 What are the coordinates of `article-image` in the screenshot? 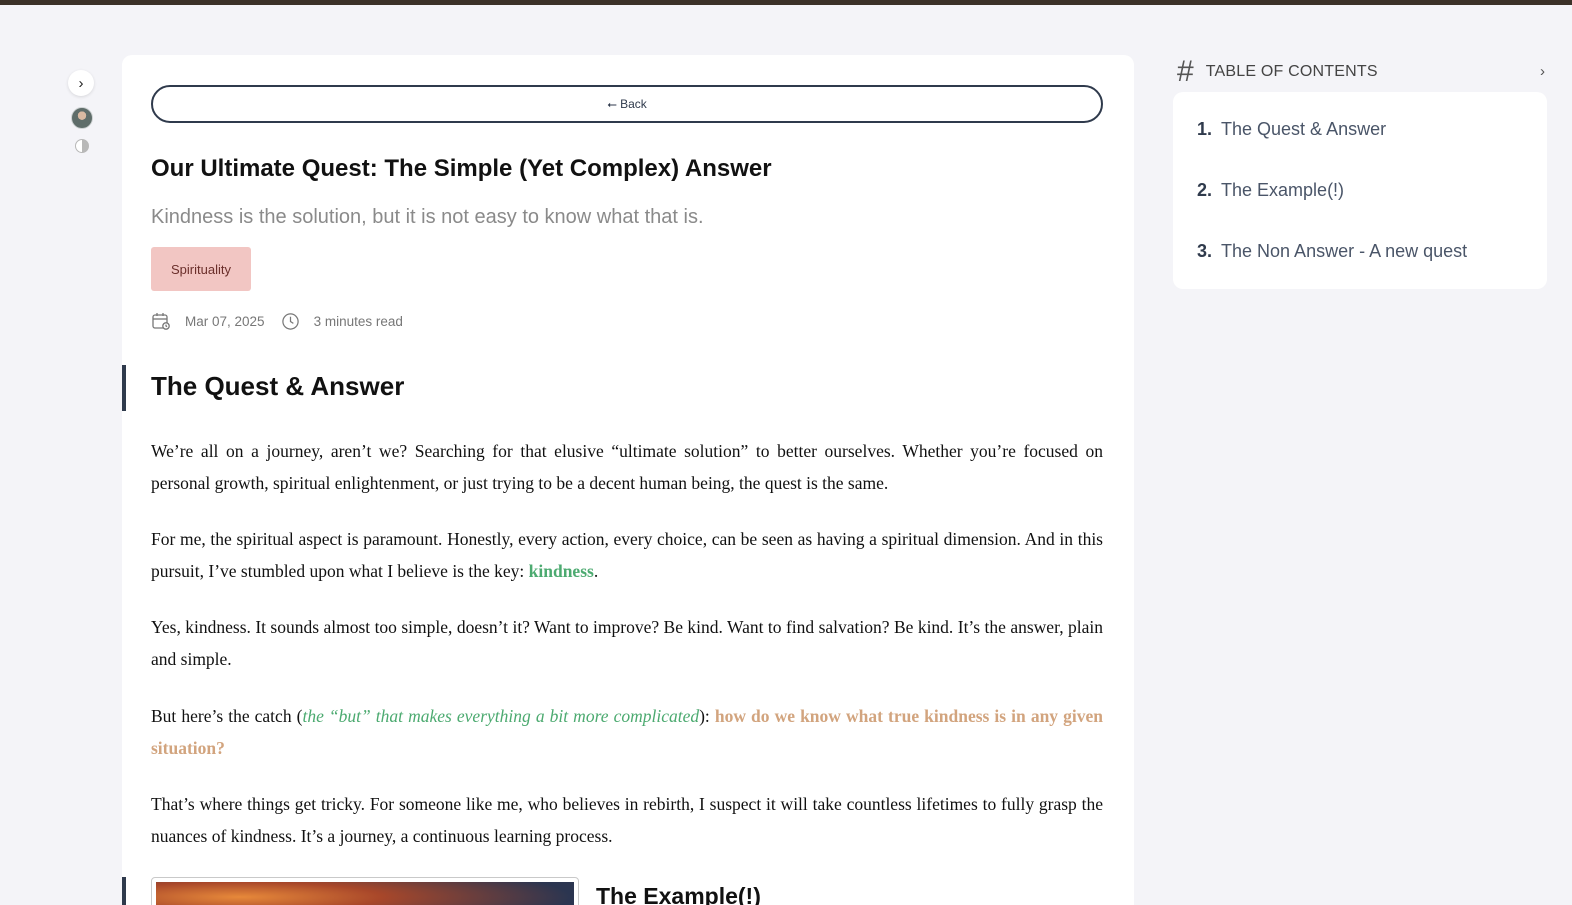 It's located at (365, 891).